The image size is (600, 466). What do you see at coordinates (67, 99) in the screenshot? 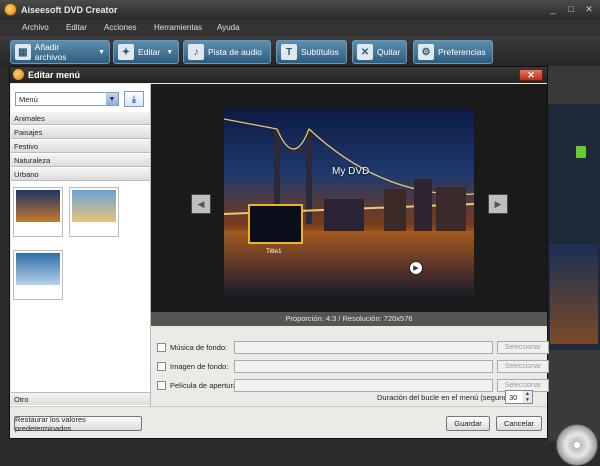
I see `menu-select: Menú ▼` at bounding box center [67, 99].